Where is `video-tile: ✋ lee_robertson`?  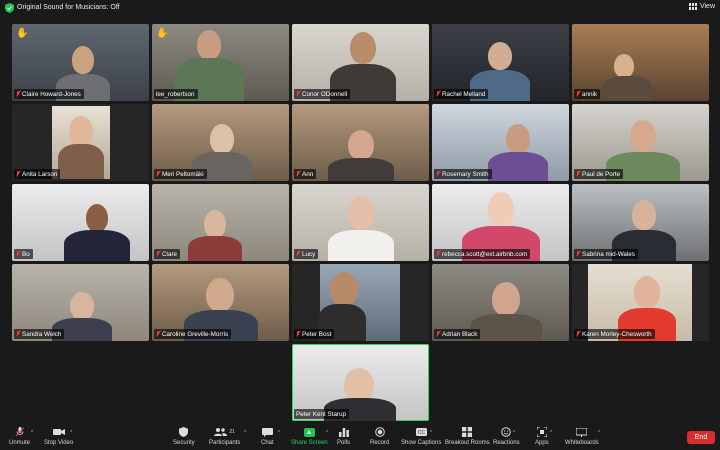 video-tile: ✋ lee_robertson is located at coordinates (220, 62).